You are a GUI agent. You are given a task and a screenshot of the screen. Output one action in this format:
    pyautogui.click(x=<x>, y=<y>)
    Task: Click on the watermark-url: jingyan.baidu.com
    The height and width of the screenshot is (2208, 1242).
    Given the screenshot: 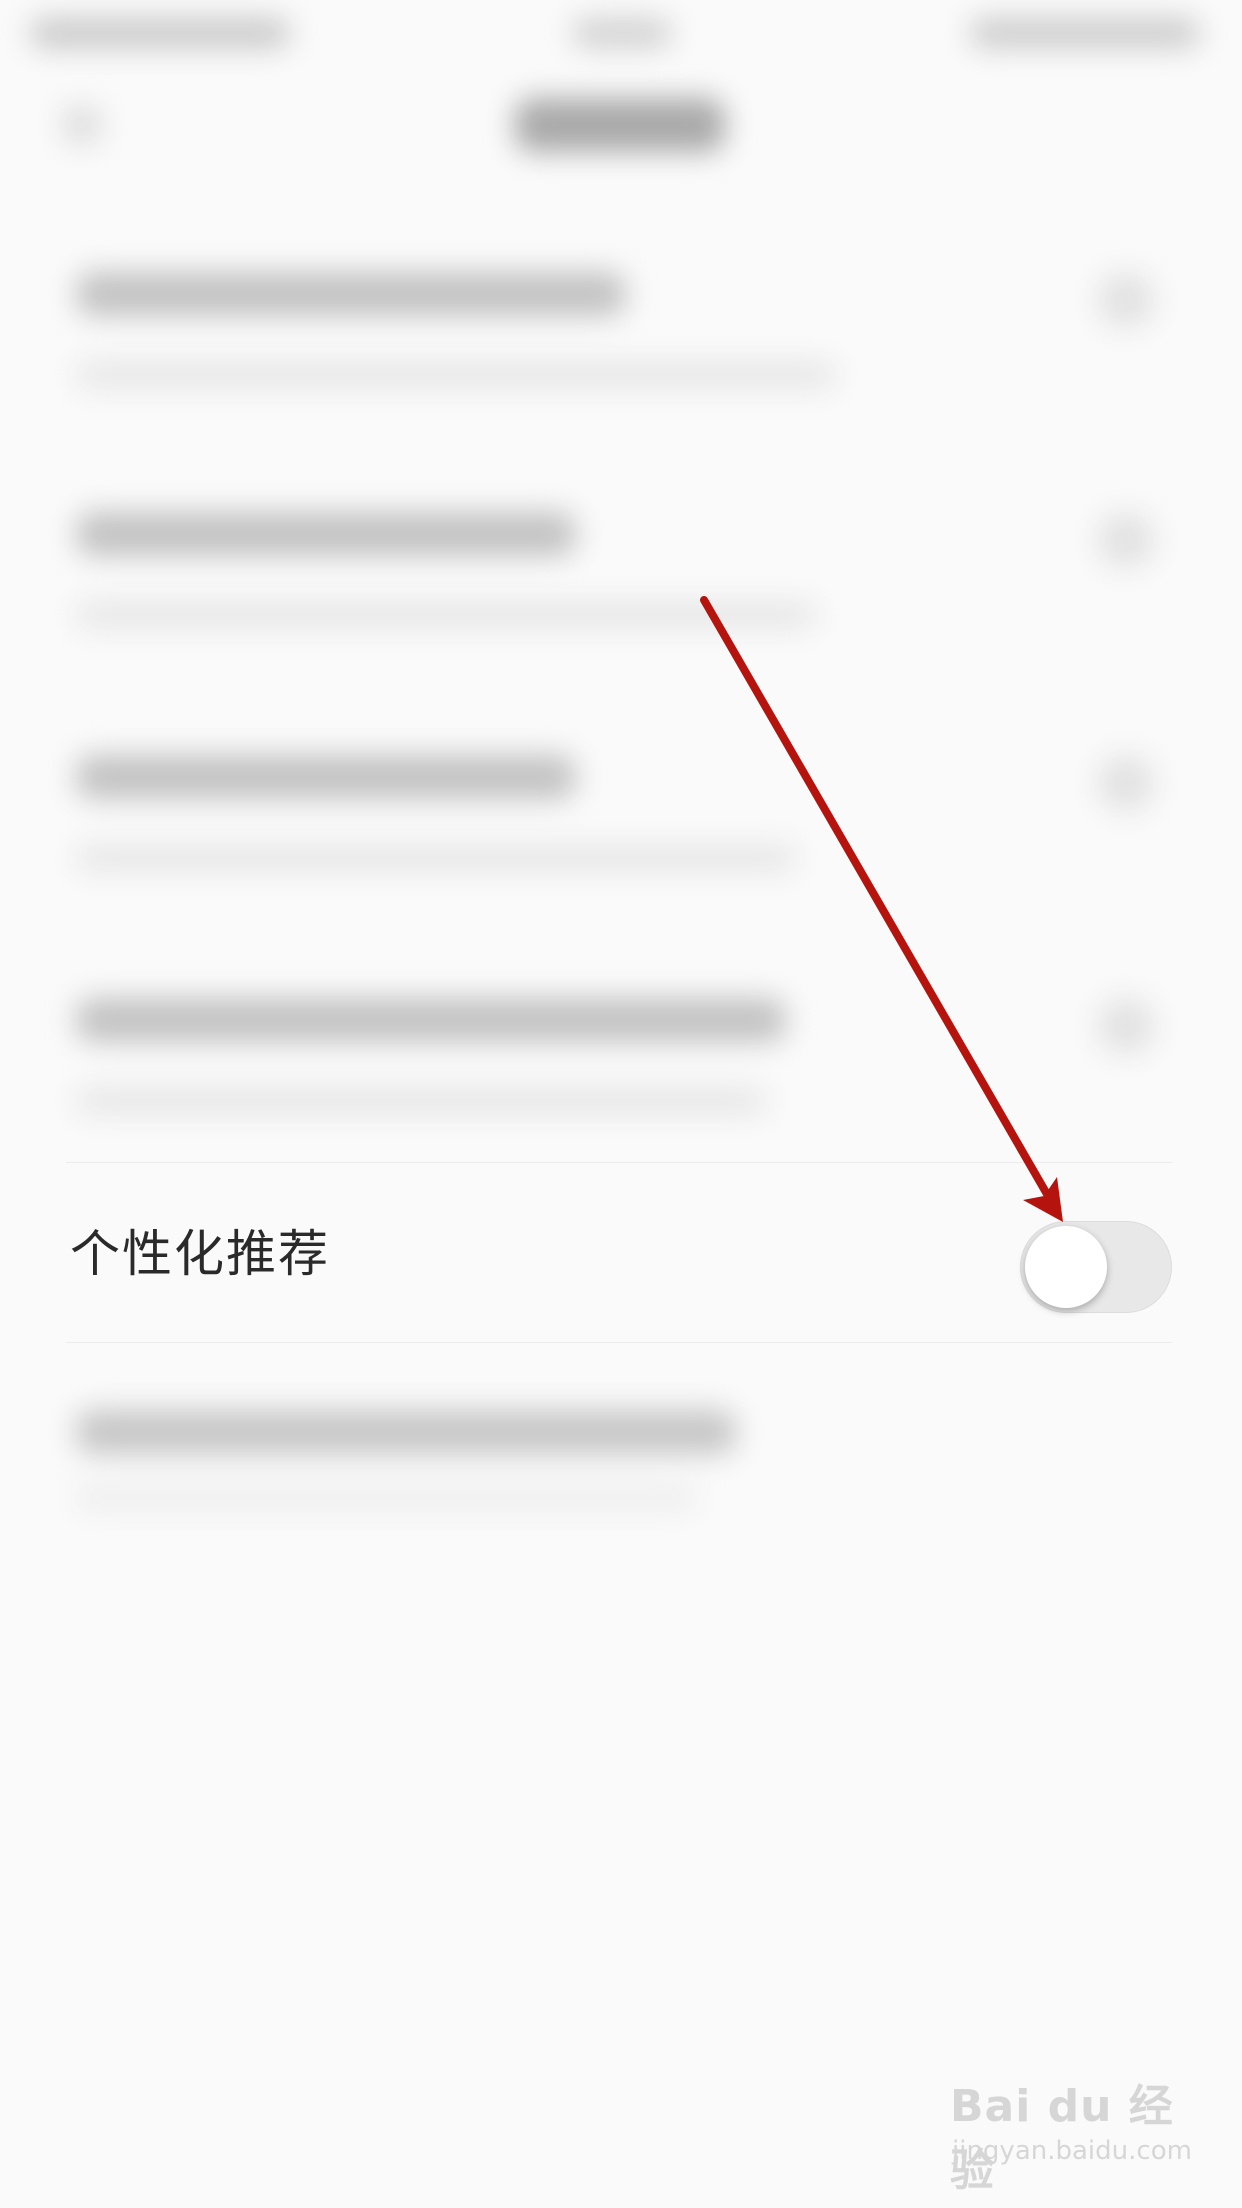 What is the action you would take?
    pyautogui.click(x=1072, y=2151)
    